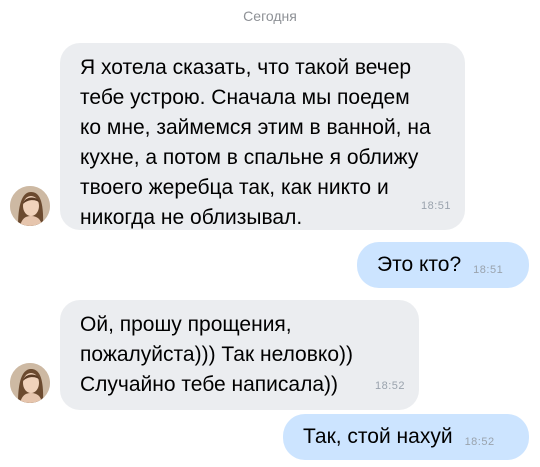 This screenshot has height=467, width=540. What do you see at coordinates (216, 354) in the screenshot?
I see `message-text-line: пожалуйста))) Так неловко))` at bounding box center [216, 354].